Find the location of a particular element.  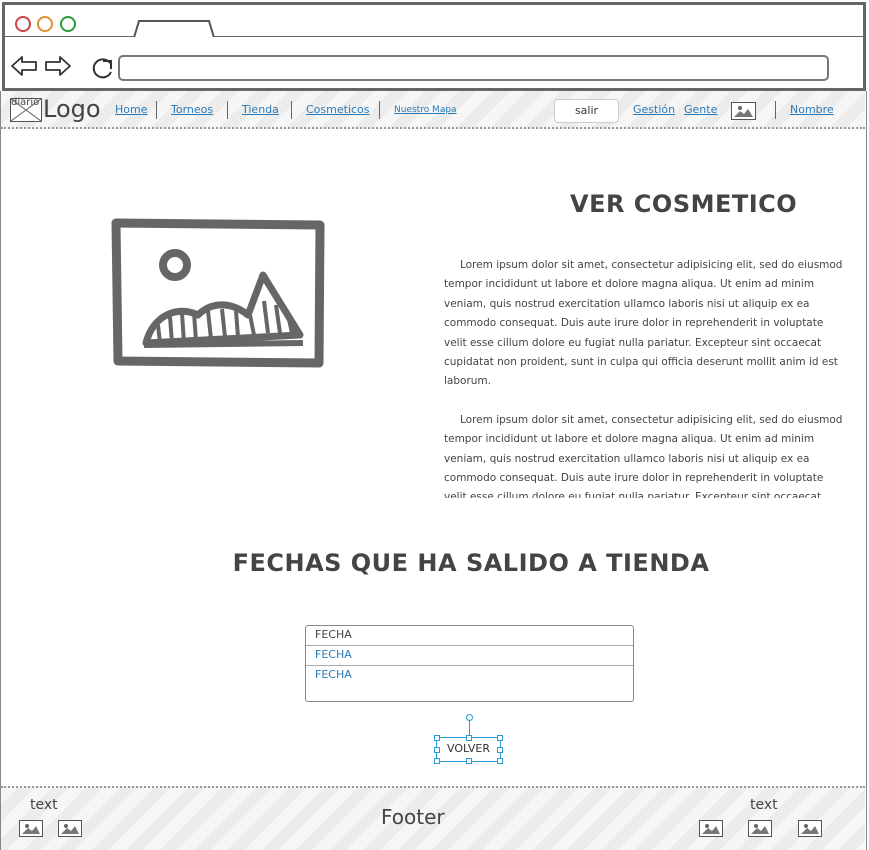

forward-arrow-icon is located at coordinates (58, 66).